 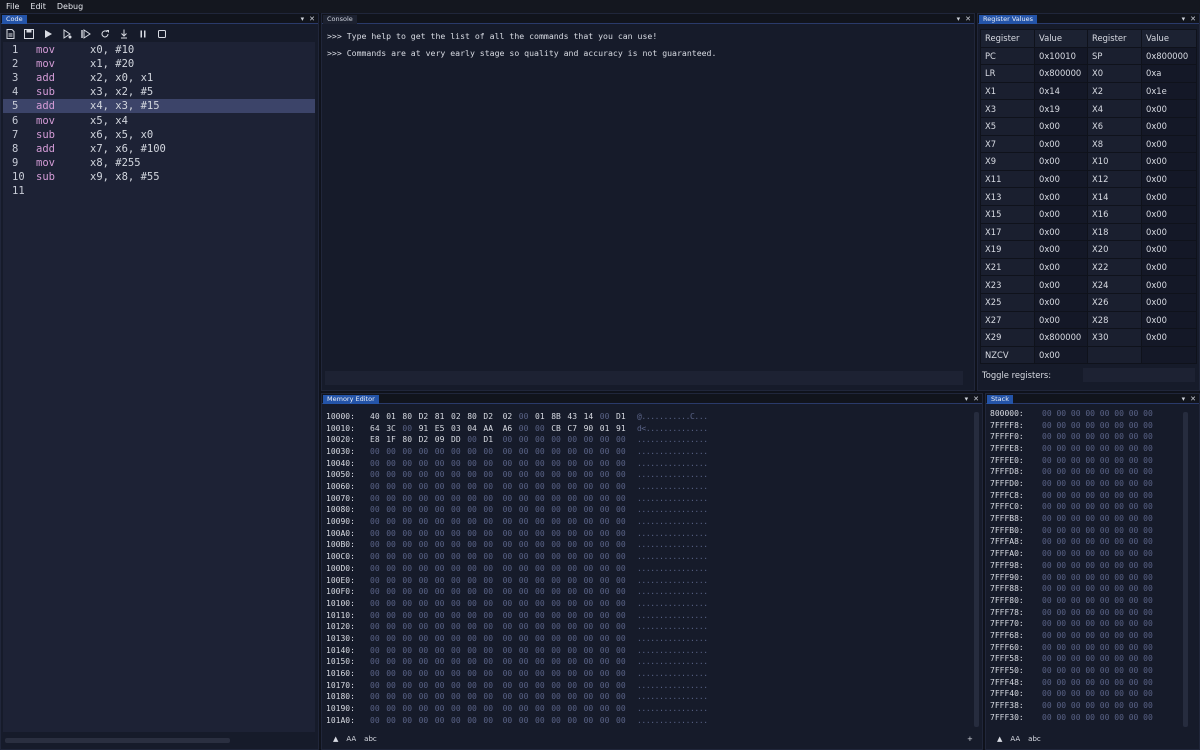 I want to click on memory-byte: 14, so click(x=589, y=417).